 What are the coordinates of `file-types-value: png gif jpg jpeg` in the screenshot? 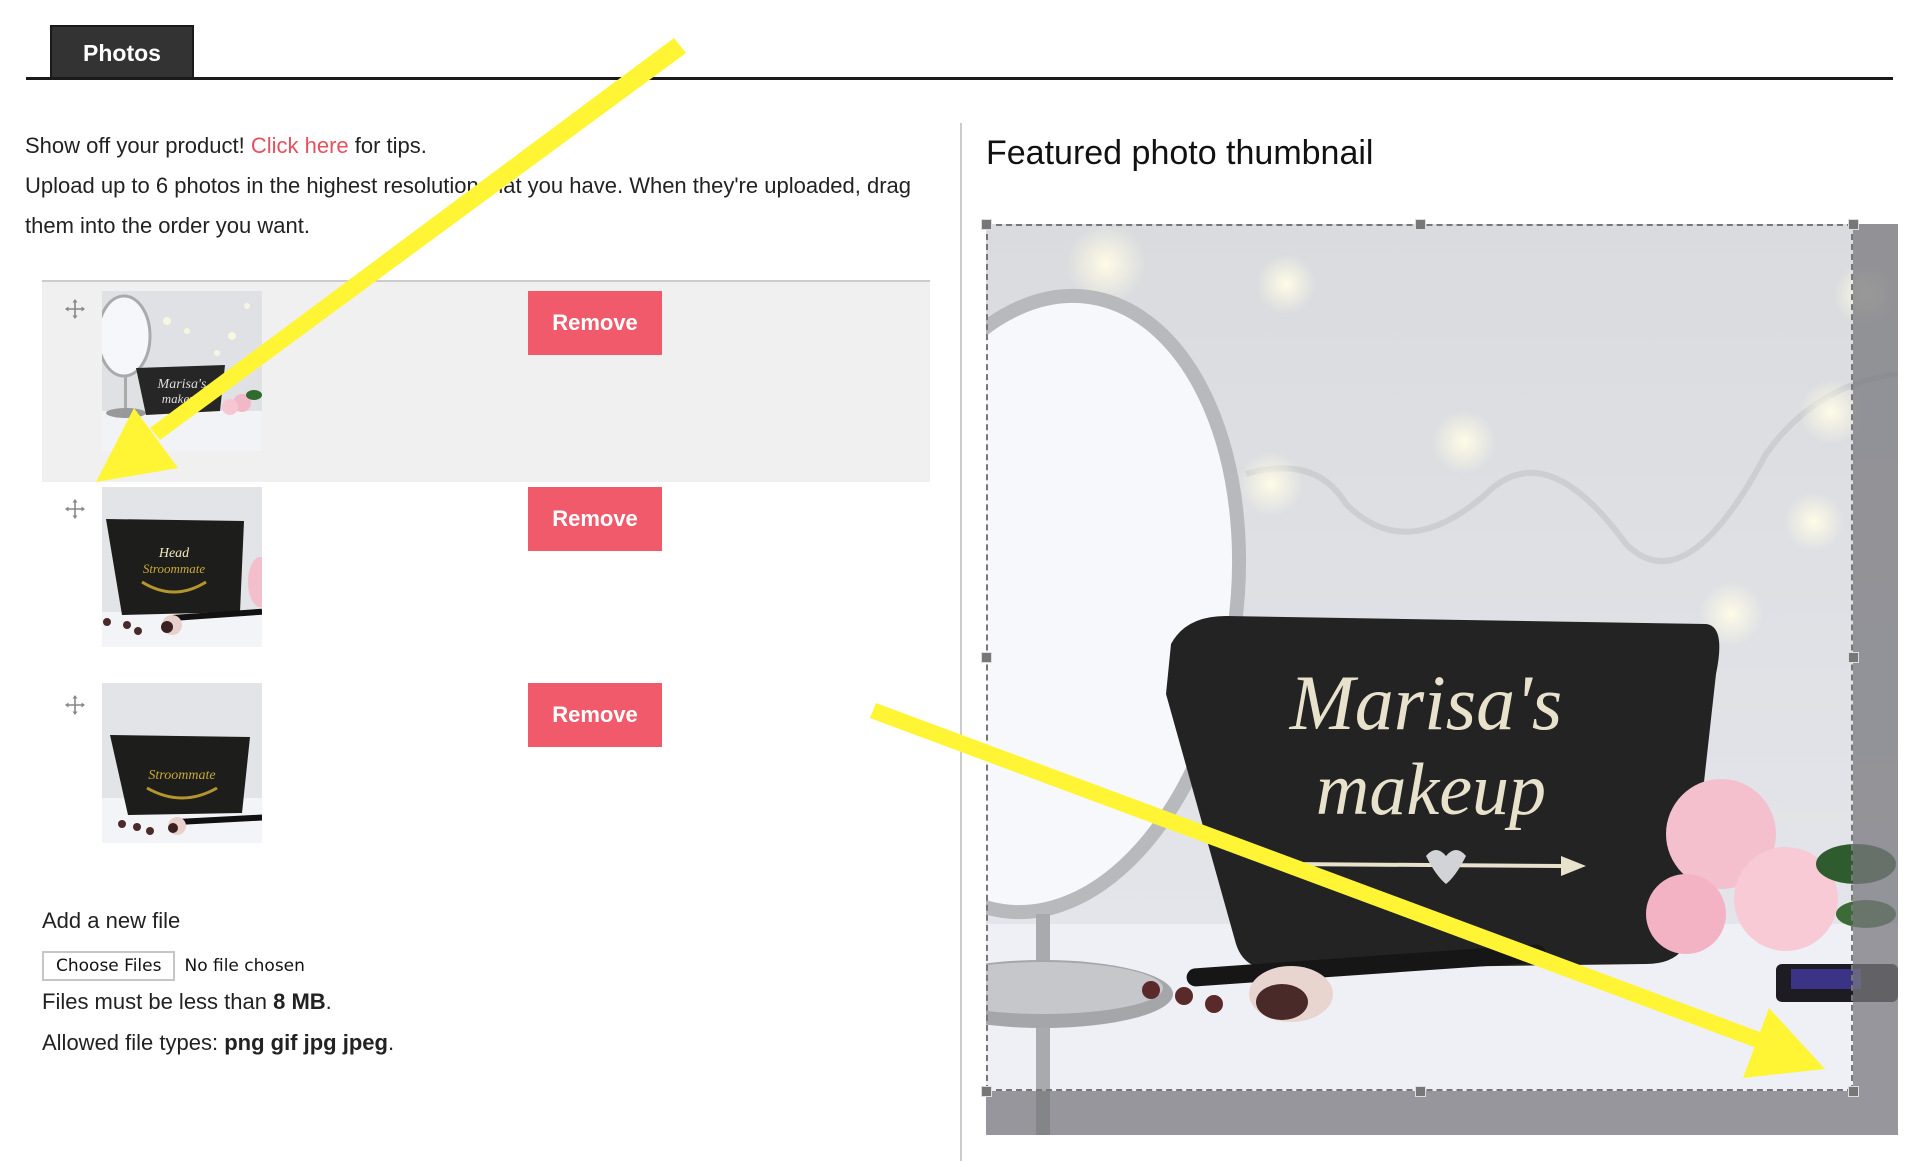 It's located at (306, 1042).